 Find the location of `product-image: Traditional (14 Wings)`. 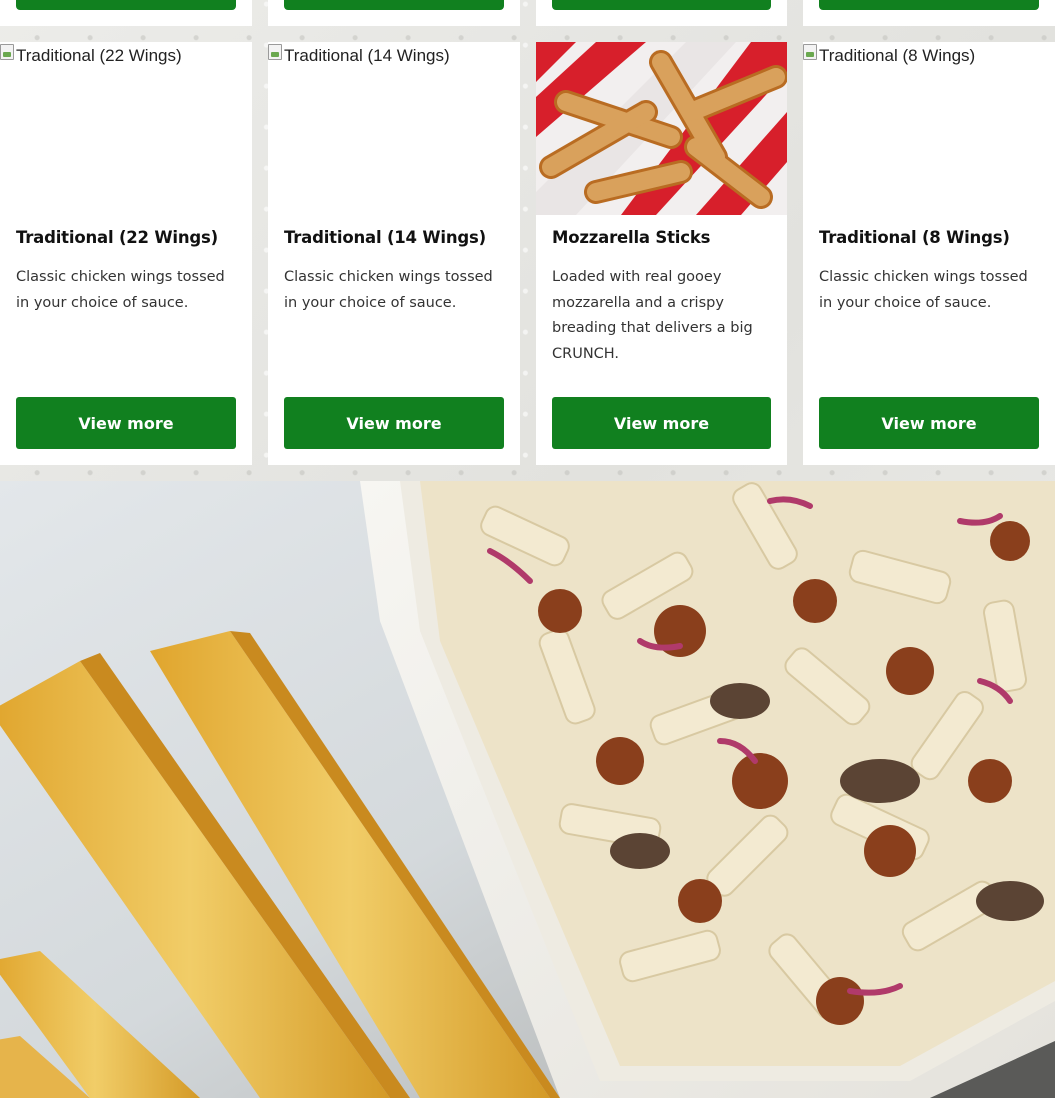

product-image: Traditional (14 Wings) is located at coordinates (394, 128).